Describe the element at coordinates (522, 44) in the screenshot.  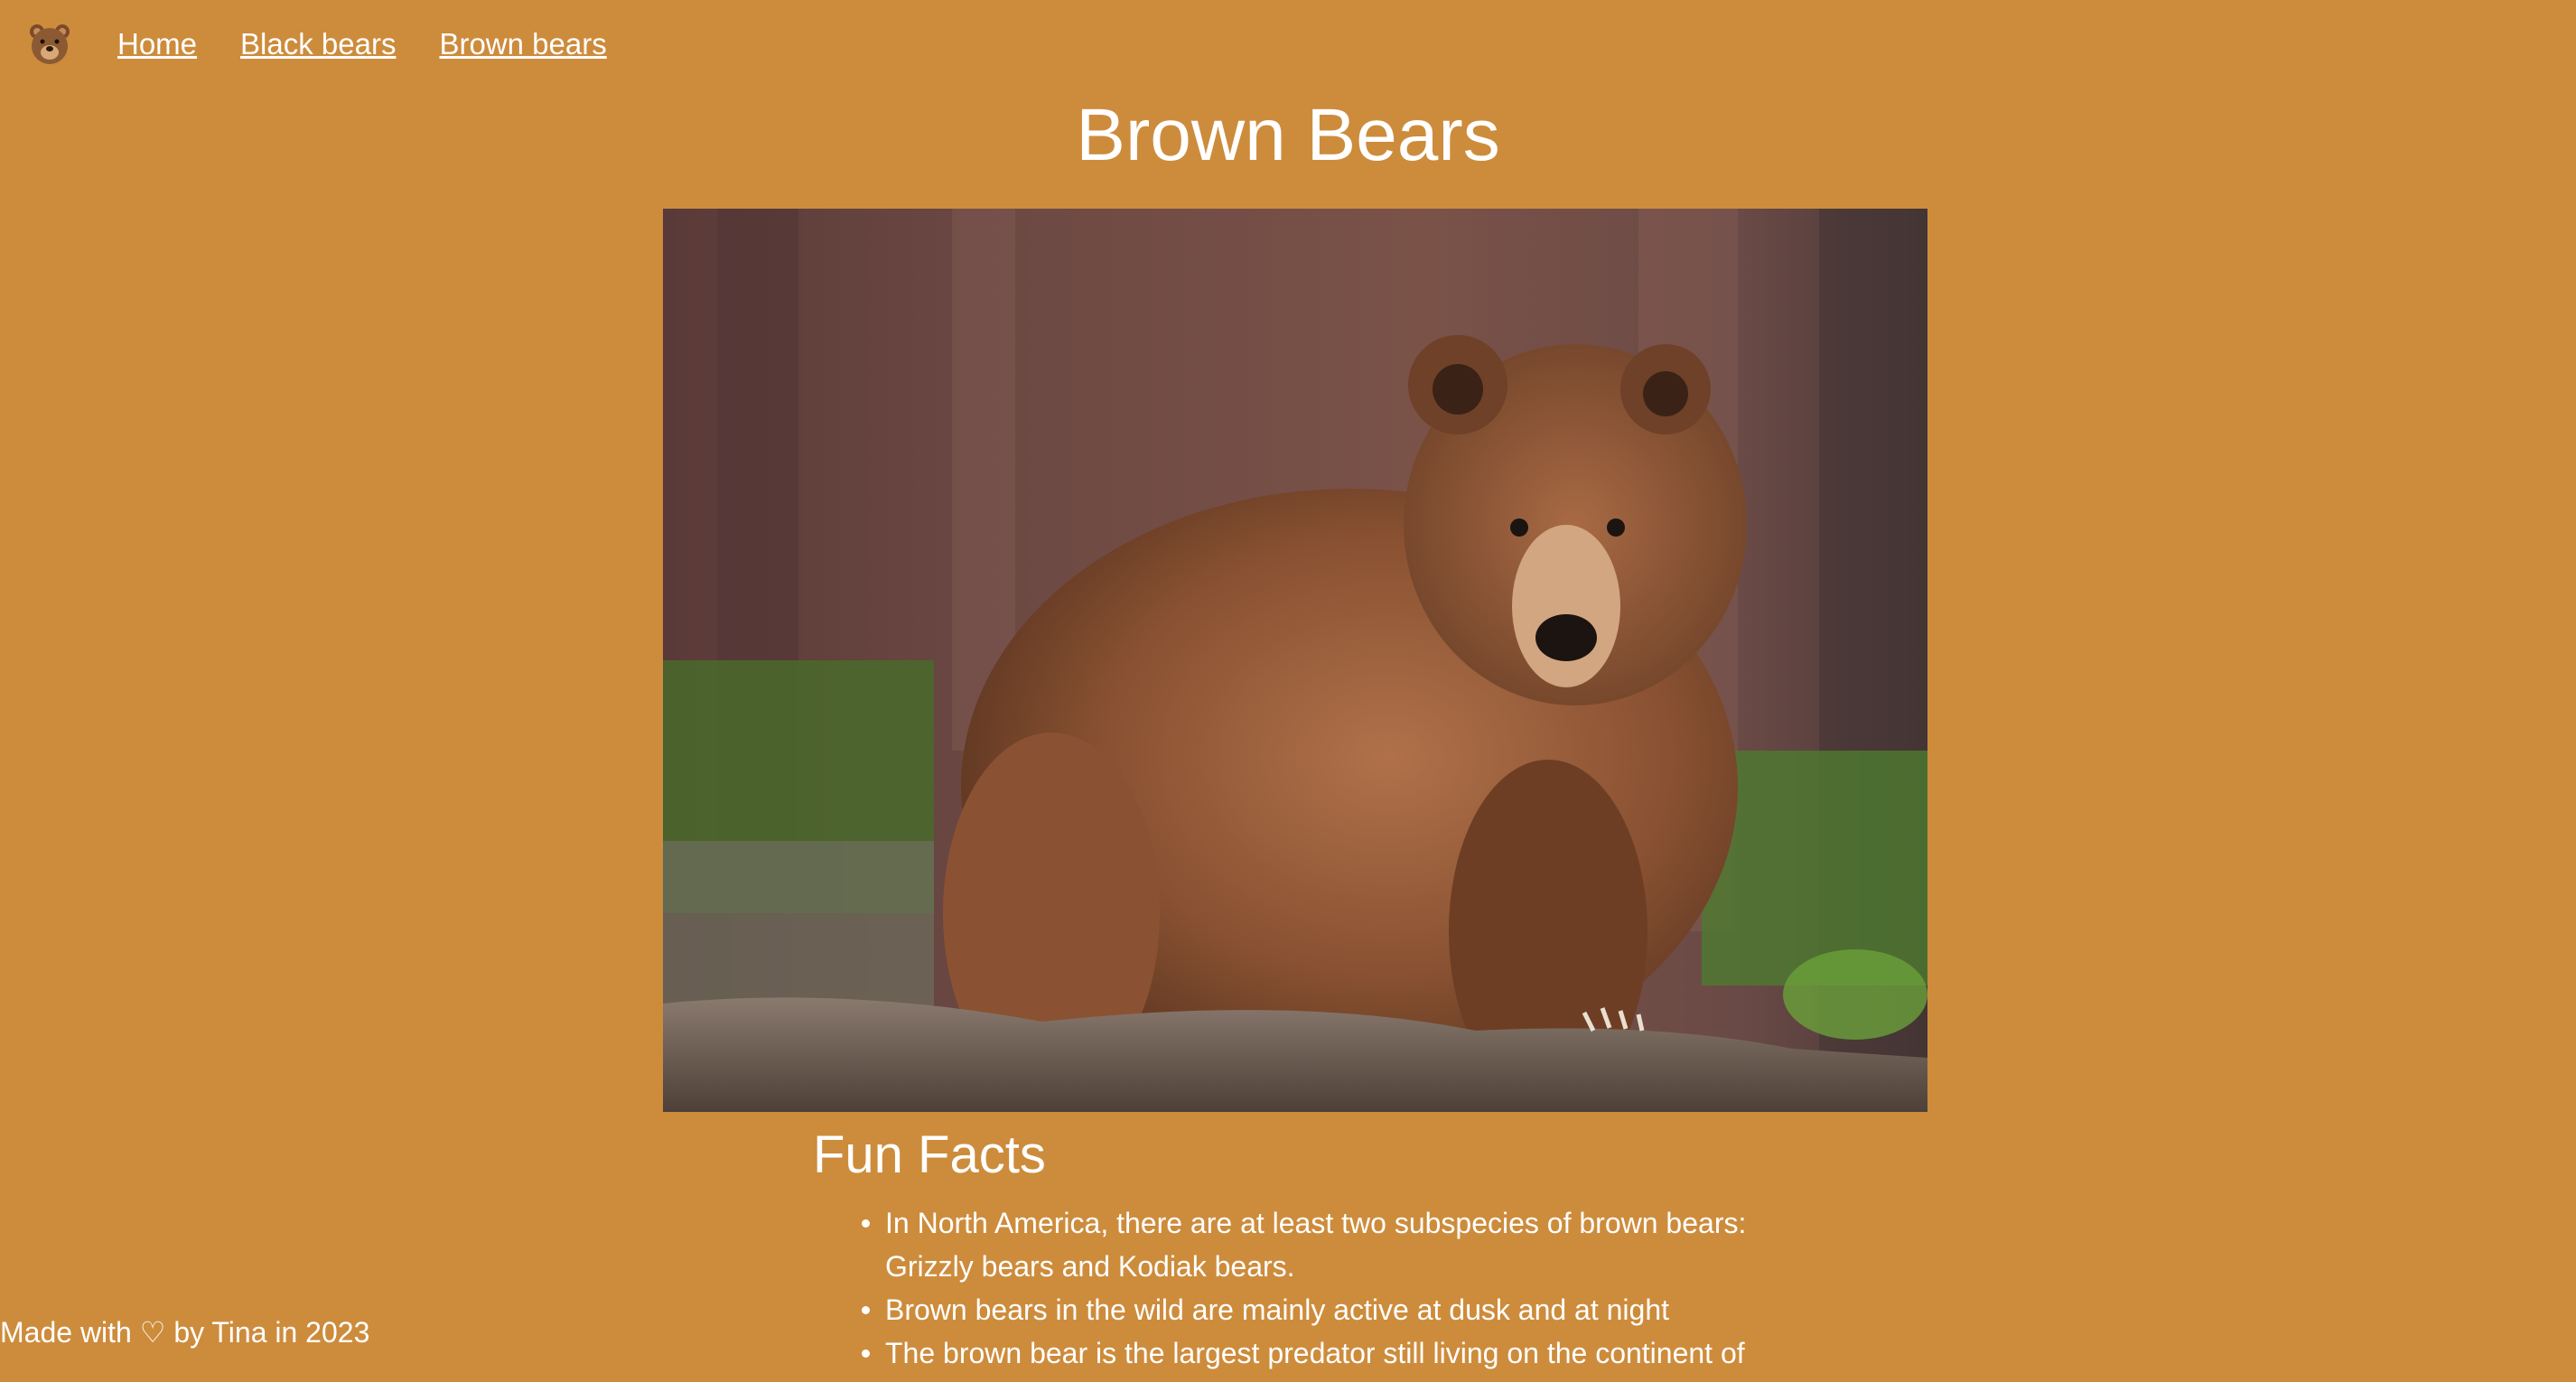
I see `nav-link-brown-bears: Brown bears` at that location.